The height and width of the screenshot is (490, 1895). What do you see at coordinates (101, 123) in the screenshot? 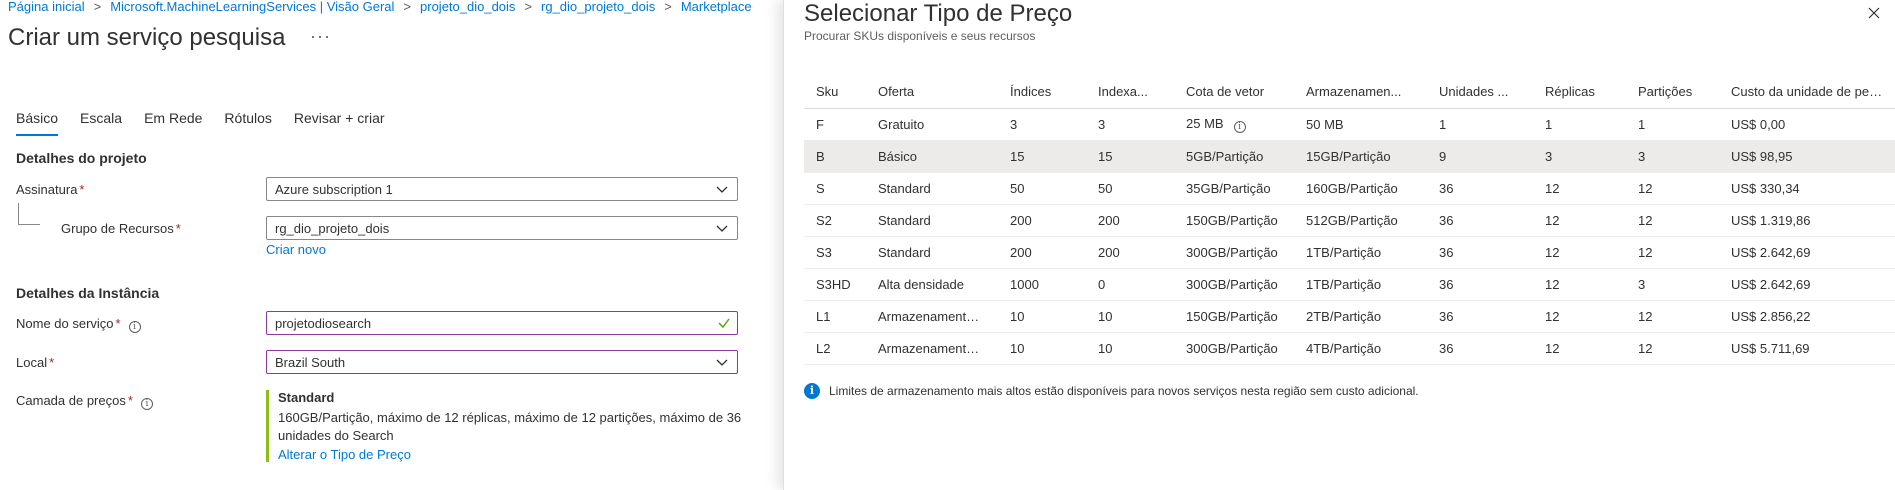
I see `tab-scale: Escala` at bounding box center [101, 123].